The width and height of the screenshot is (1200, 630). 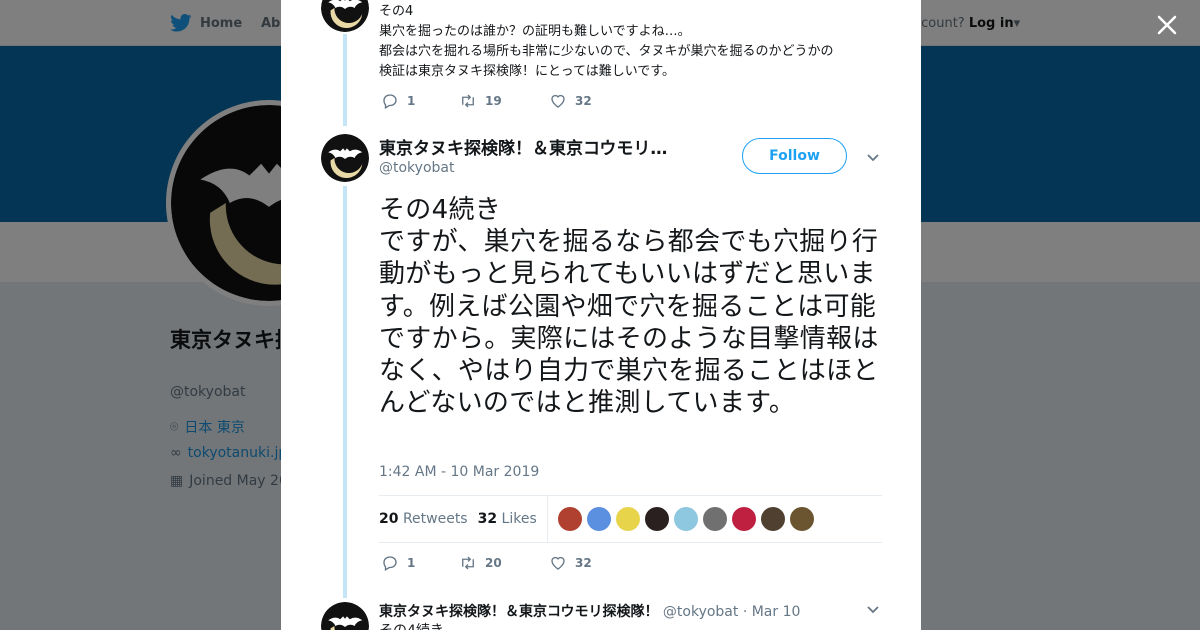 I want to click on close-icon, so click(x=1167, y=25).